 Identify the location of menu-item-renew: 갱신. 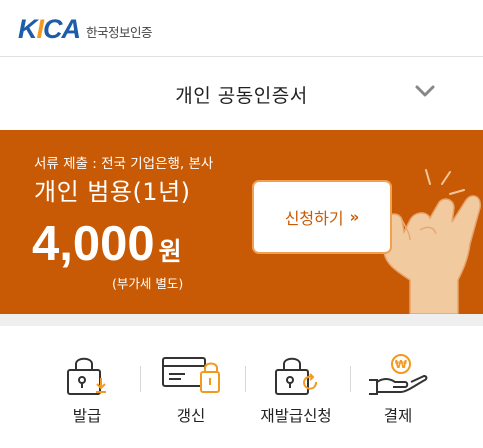
(191, 387).